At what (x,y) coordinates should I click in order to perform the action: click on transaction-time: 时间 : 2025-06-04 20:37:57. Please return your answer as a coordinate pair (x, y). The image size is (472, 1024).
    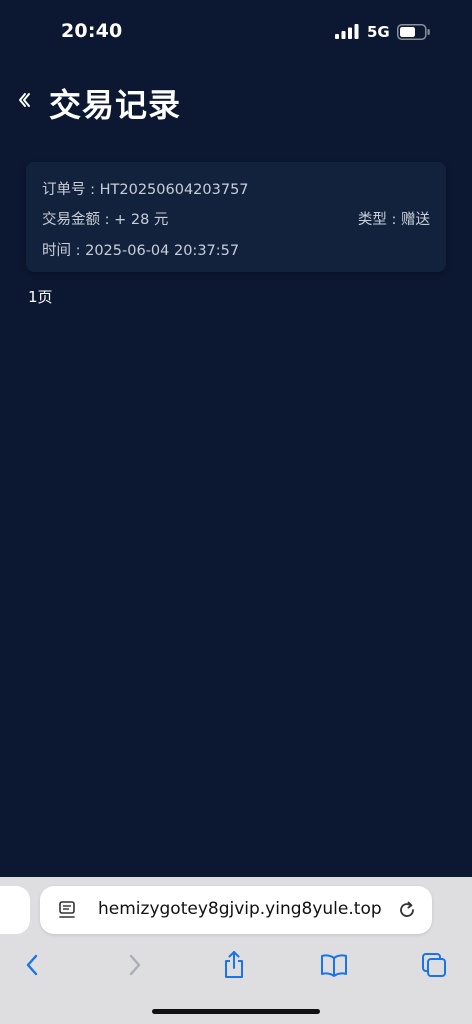
    Looking at the image, I should click on (141, 251).